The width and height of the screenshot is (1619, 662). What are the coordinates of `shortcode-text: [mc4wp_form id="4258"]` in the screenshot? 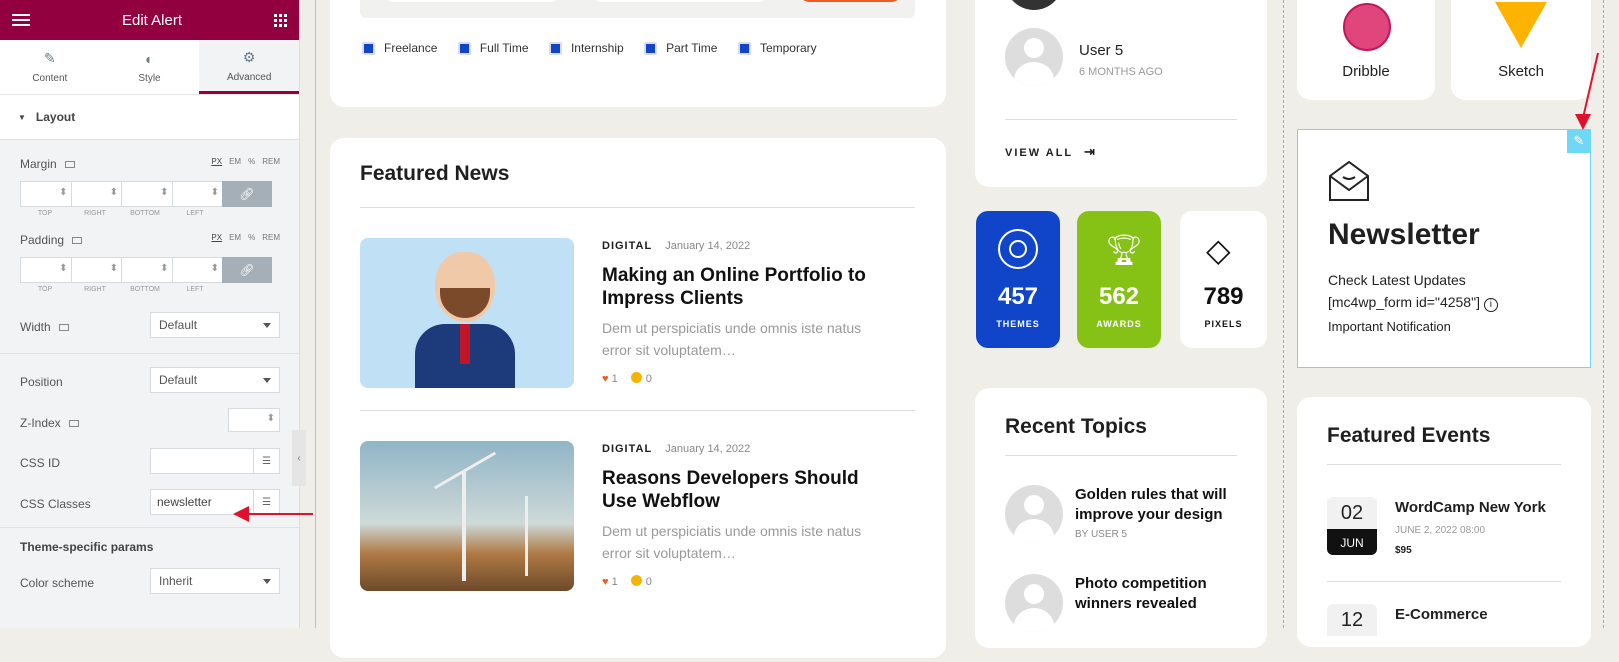 It's located at (1404, 302).